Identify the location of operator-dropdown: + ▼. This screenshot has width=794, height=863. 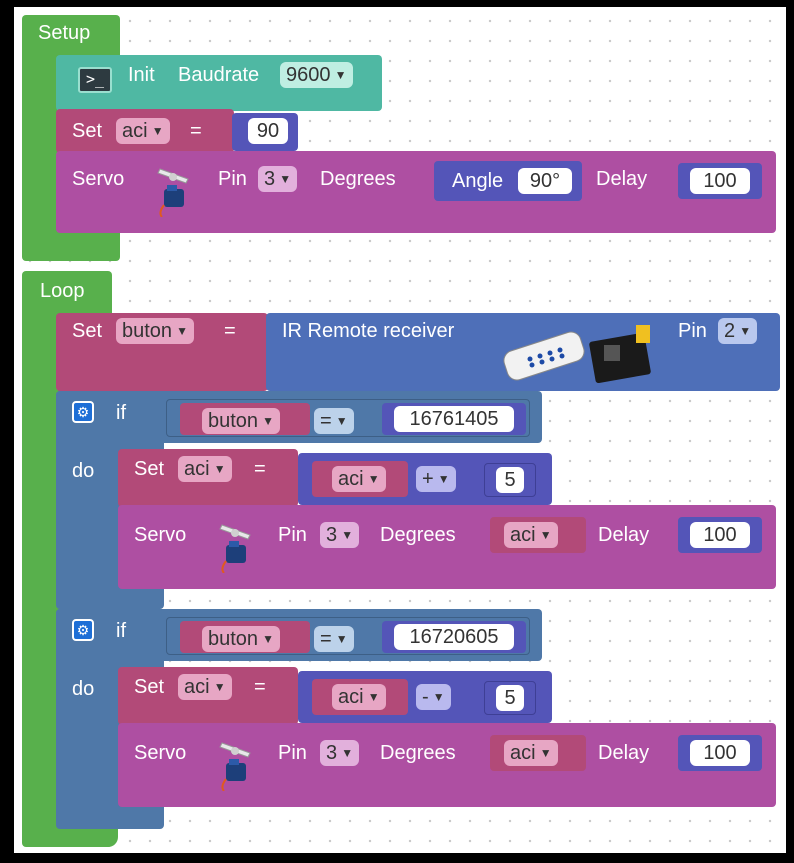
(436, 479).